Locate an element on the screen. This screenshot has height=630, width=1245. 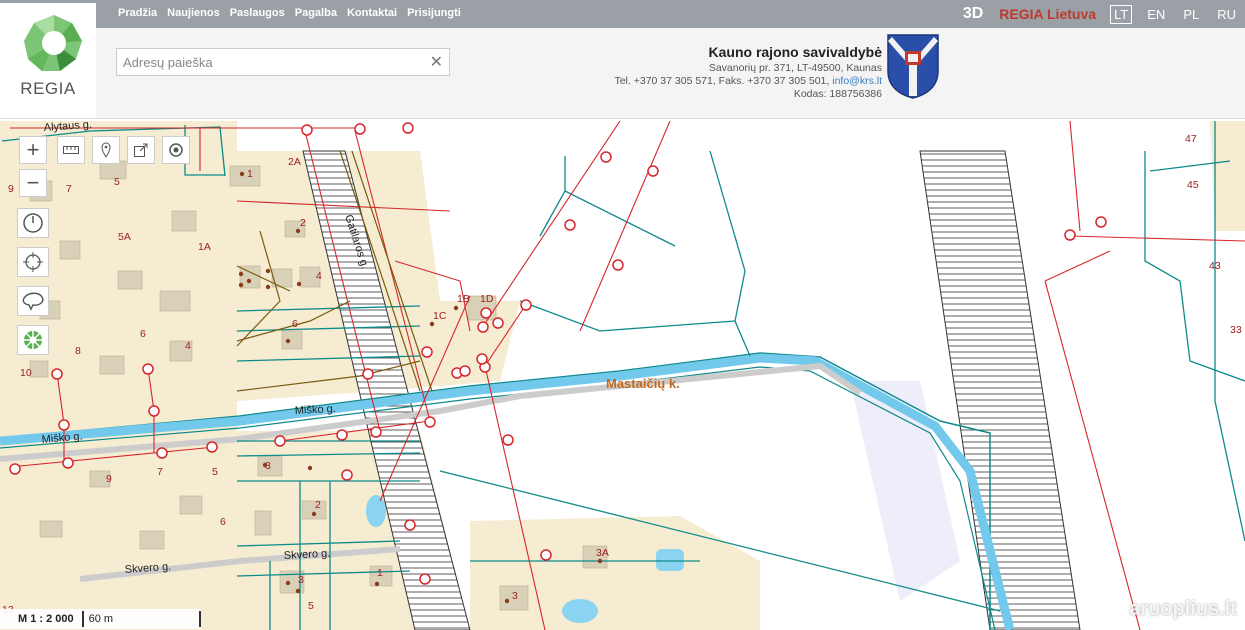
house-number: 3A is located at coordinates (602, 553).